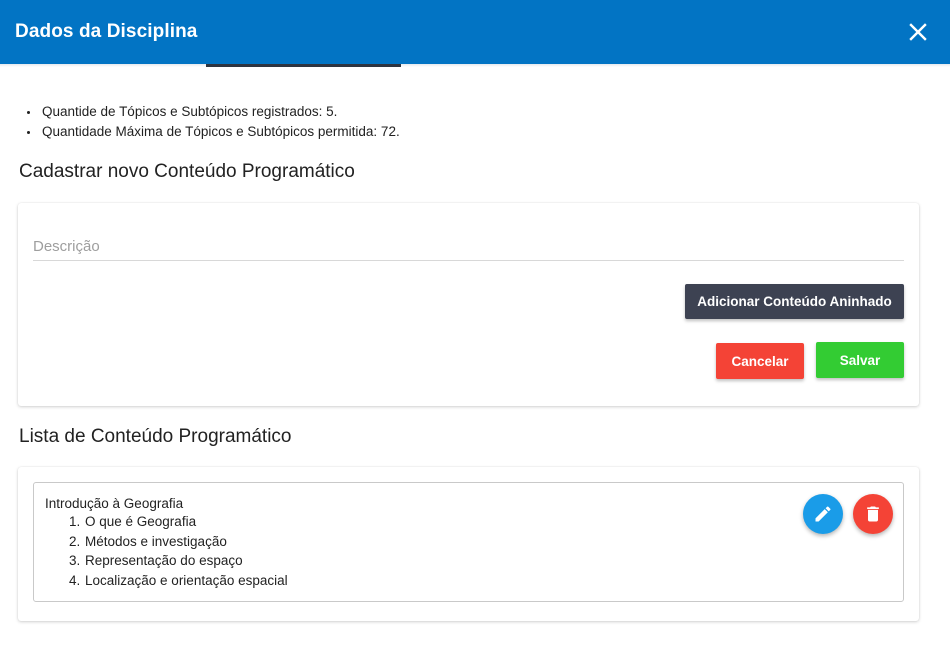 Image resolution: width=950 pixels, height=656 pixels. What do you see at coordinates (475, 65) in the screenshot?
I see `header-divider` at bounding box center [475, 65].